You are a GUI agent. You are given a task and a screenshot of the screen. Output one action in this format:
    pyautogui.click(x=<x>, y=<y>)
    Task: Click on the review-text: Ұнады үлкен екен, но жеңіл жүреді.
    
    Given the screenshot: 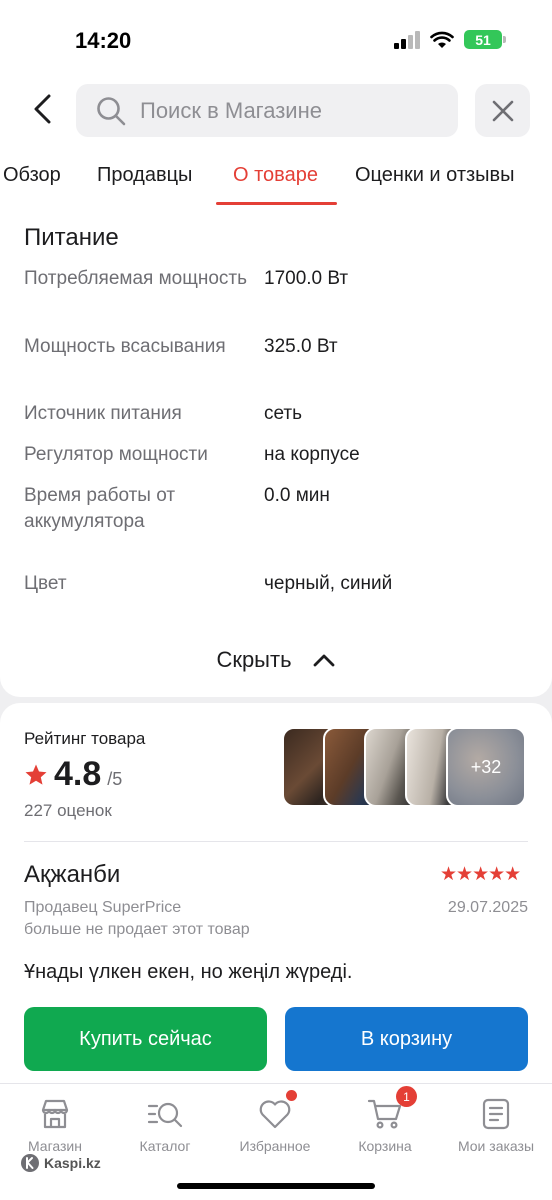 What is the action you would take?
    pyautogui.click(x=188, y=972)
    